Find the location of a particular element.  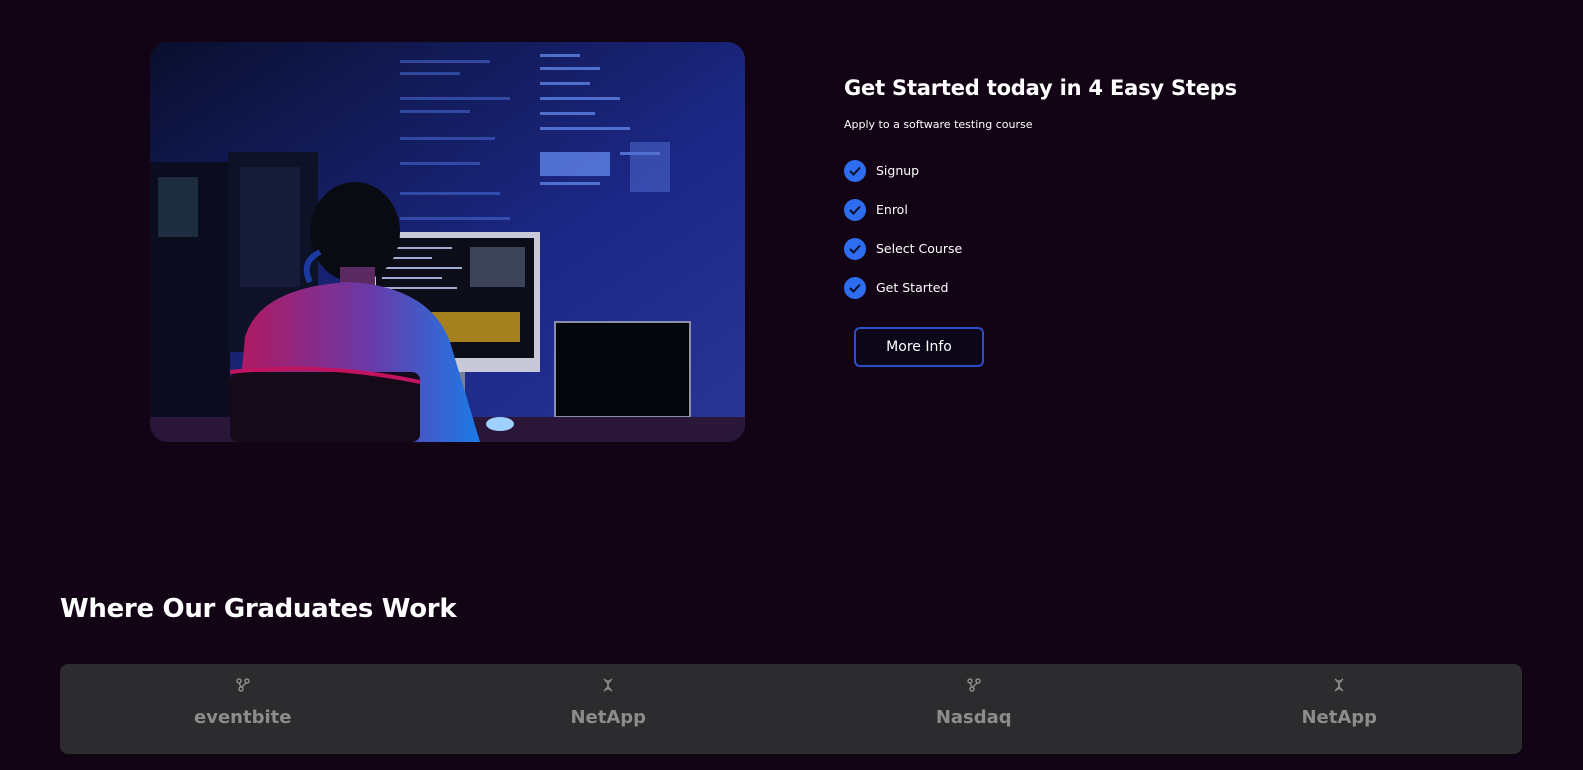

company-logo-eventbite: eventbite is located at coordinates (243, 709).